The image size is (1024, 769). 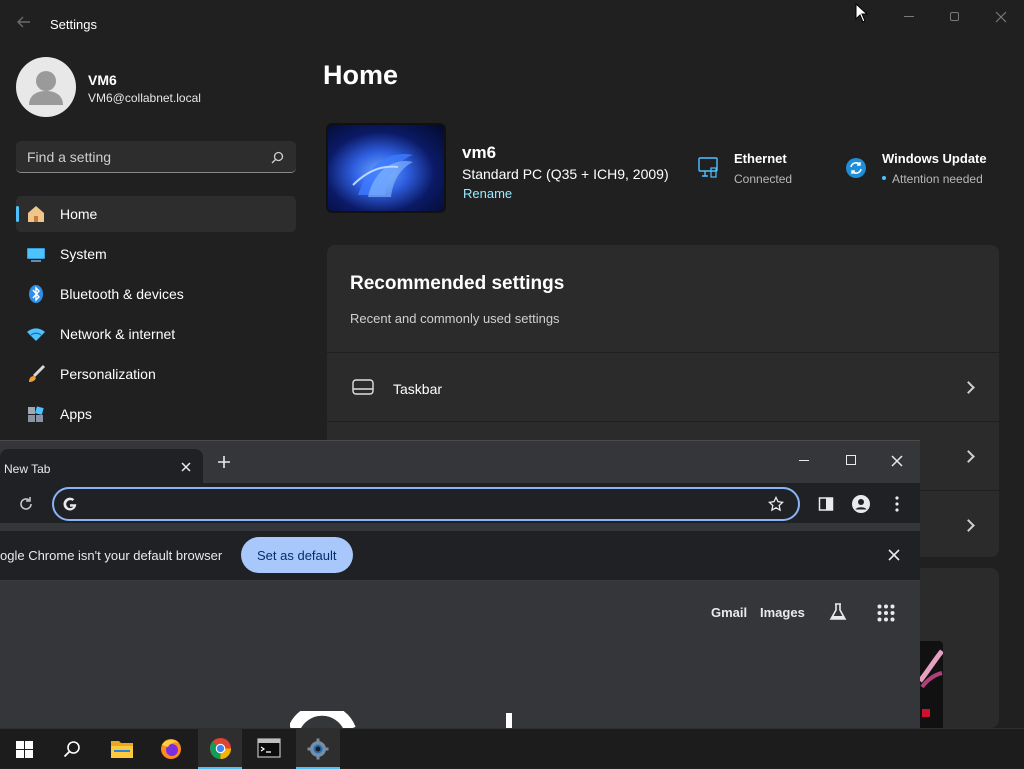 I want to click on user-email: VM6@collabnet.local, so click(x=144, y=98).